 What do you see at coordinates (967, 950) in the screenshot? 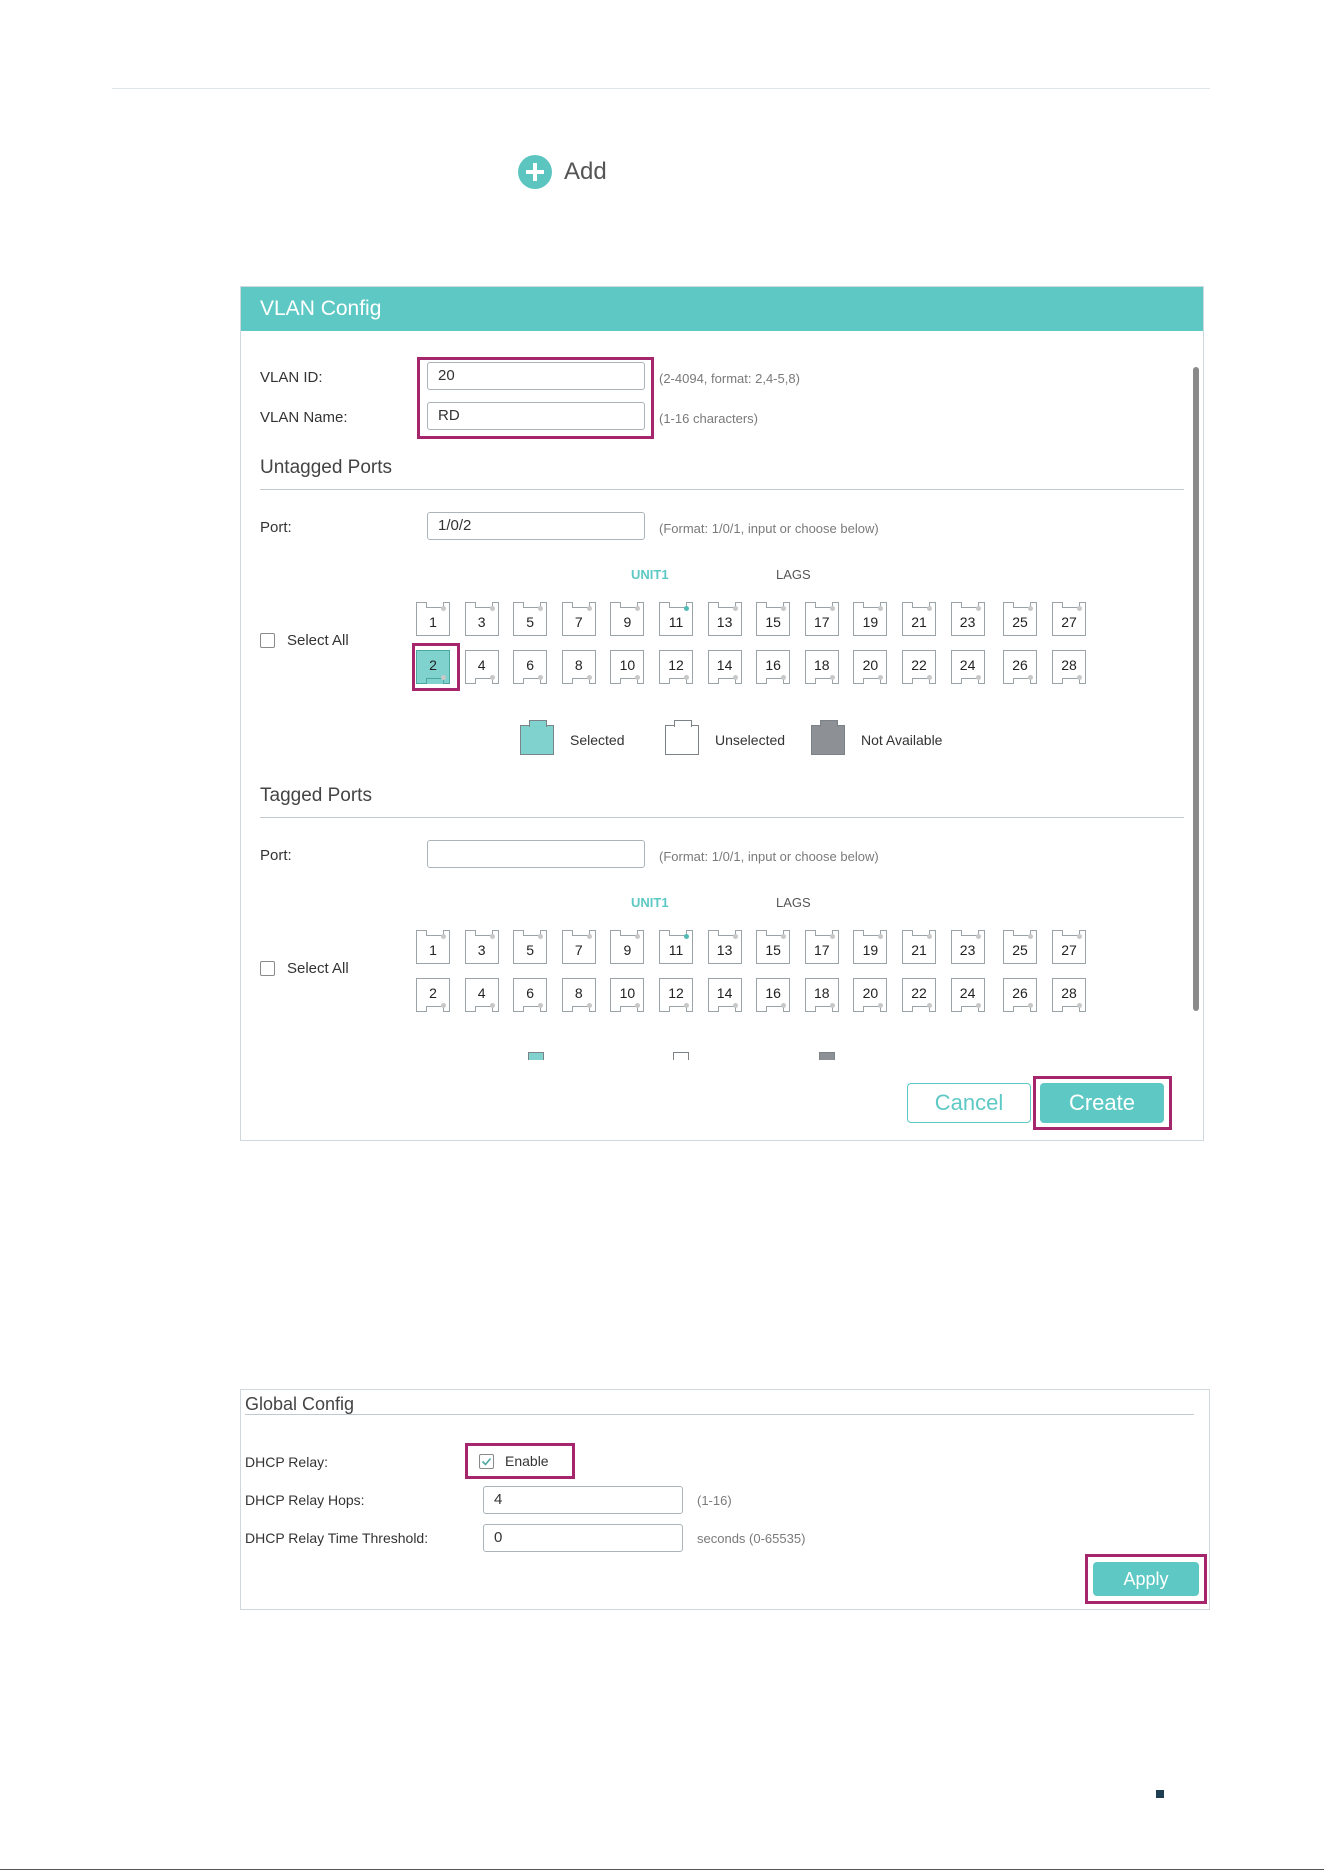
I see `port-number: 23` at bounding box center [967, 950].